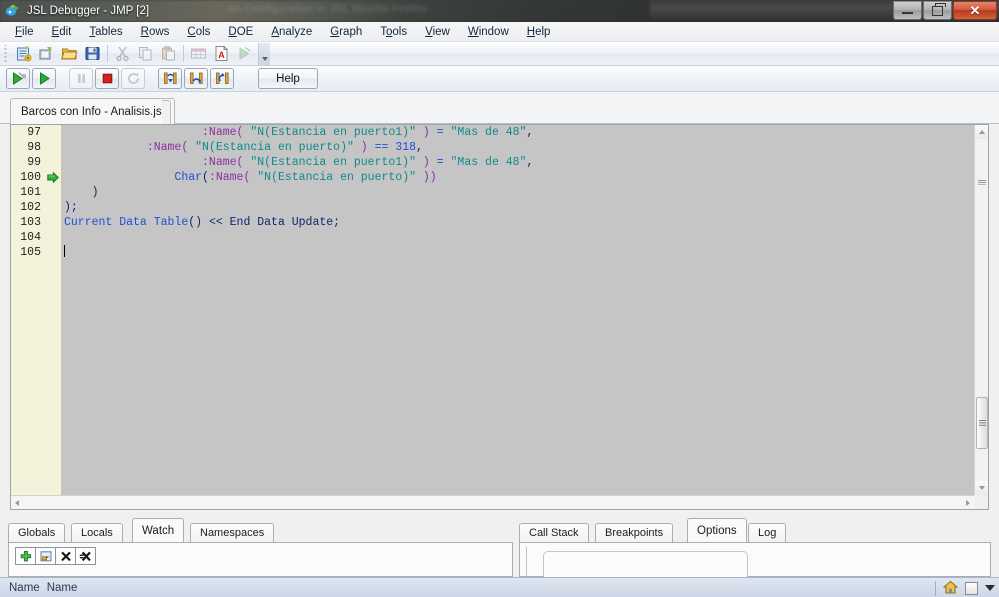 This screenshot has width=999, height=597. What do you see at coordinates (437, 32) in the screenshot?
I see `menu-view: View` at bounding box center [437, 32].